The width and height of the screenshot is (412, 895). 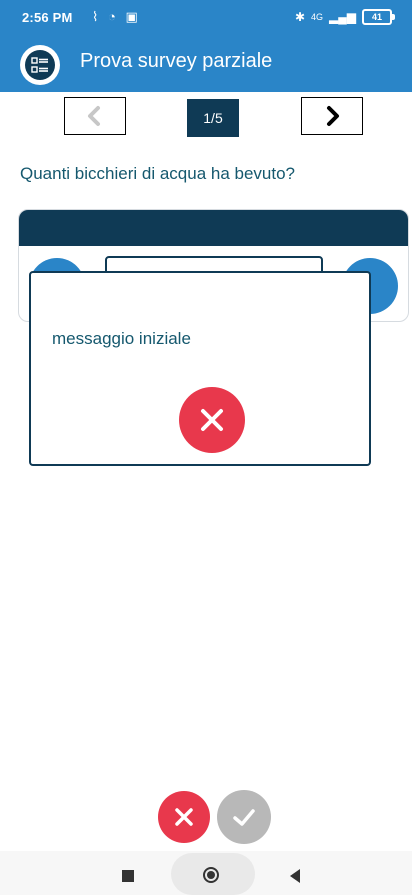 I want to click on chevron-left-icon, so click(x=94, y=116).